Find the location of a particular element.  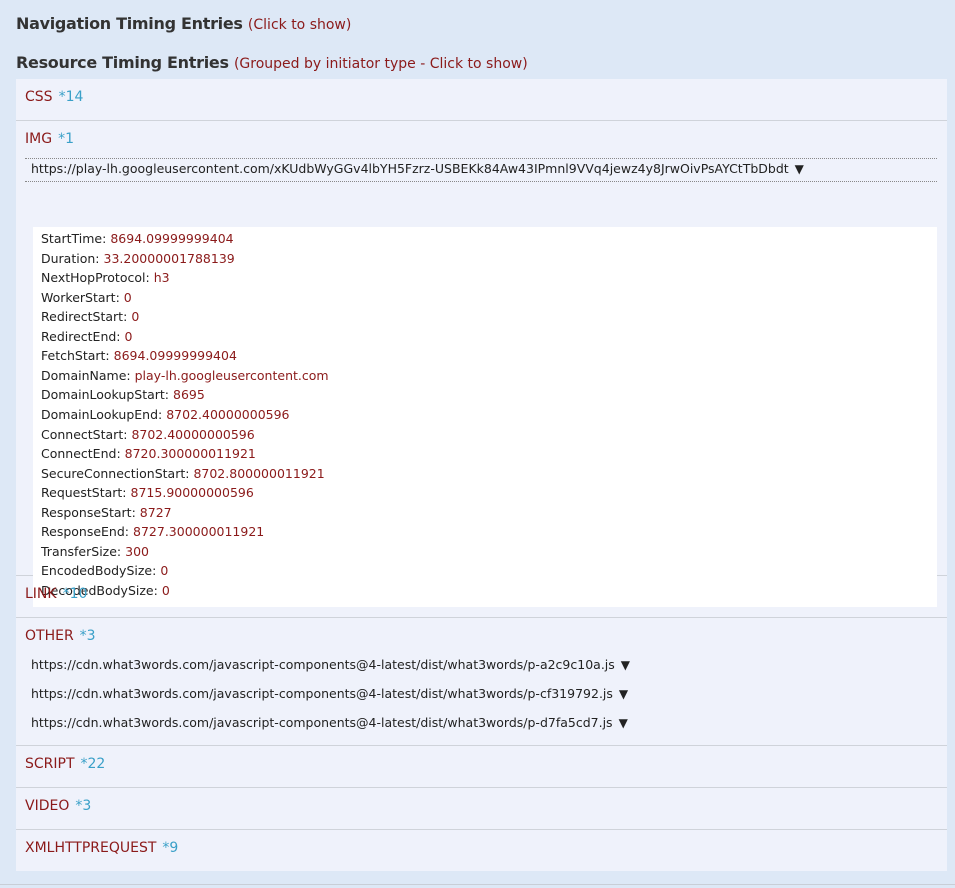

detail-row: DomainName: play-lh.googleusercontent.com is located at coordinates (185, 375).